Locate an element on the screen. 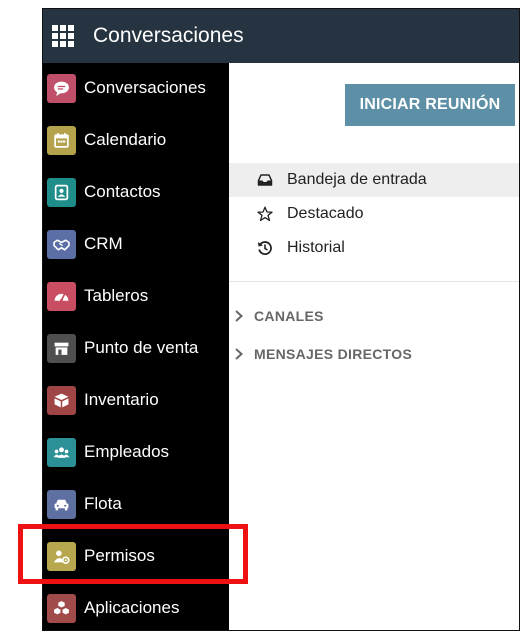  sidebar-item-contactos: Contactos is located at coordinates (136, 192).